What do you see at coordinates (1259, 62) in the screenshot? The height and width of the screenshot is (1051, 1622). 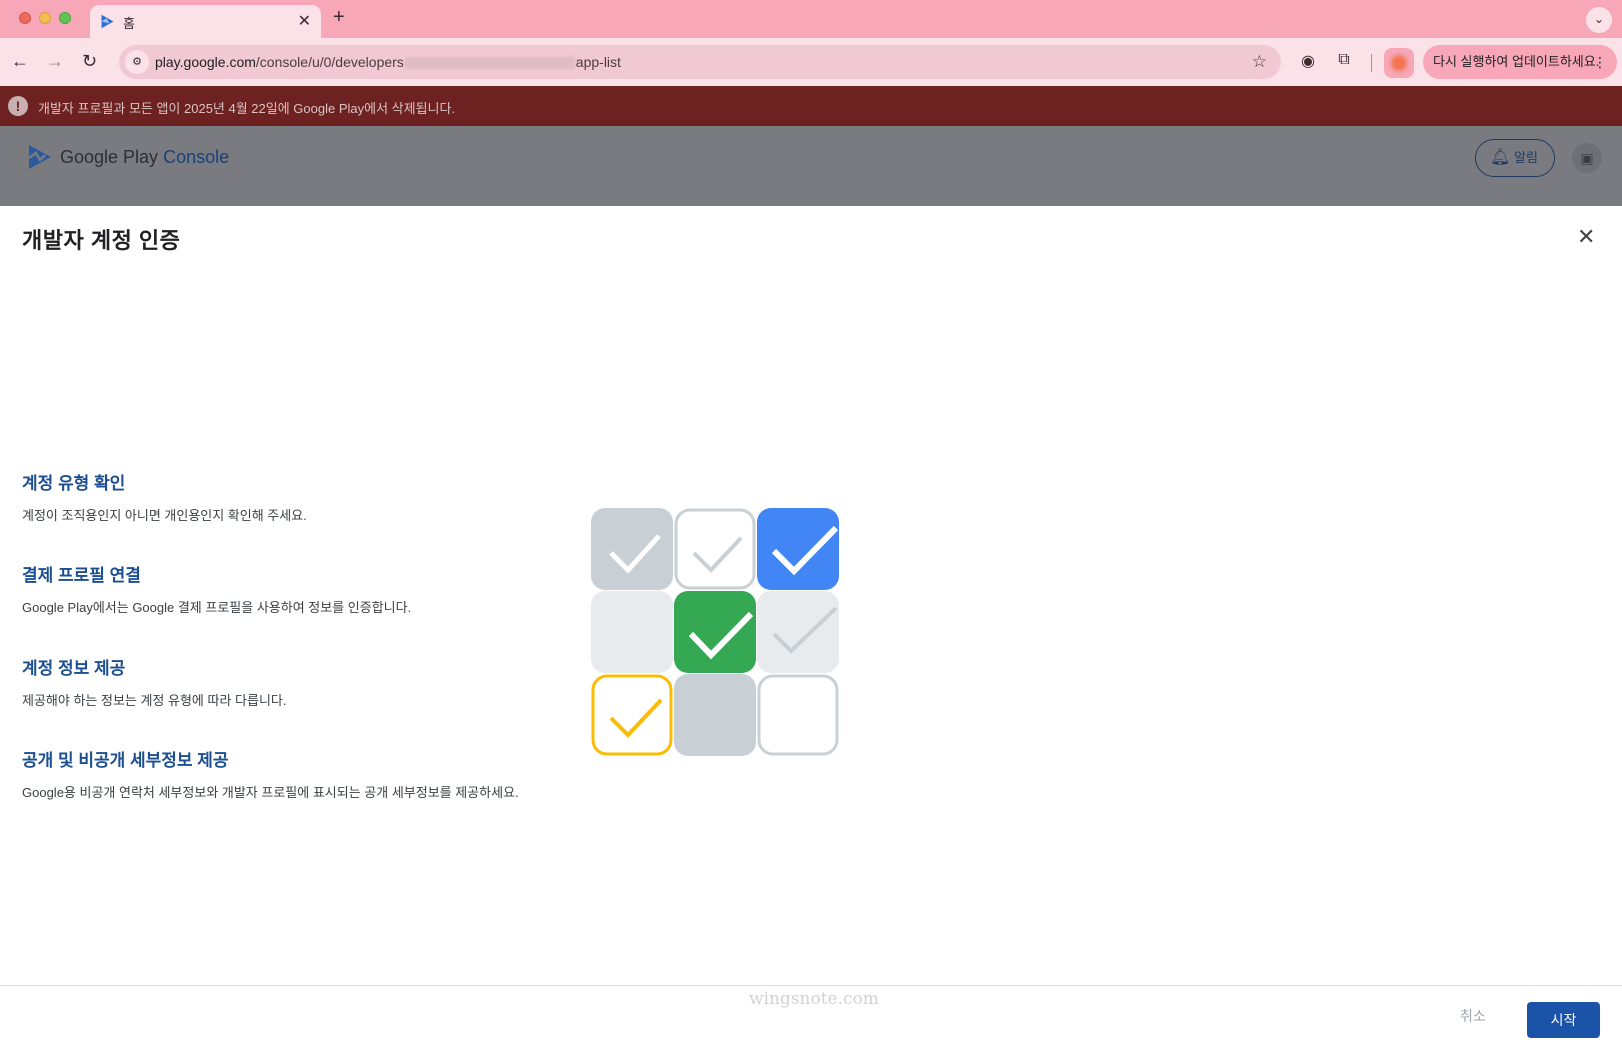 I see `bookmark-star-icon: ☆` at bounding box center [1259, 62].